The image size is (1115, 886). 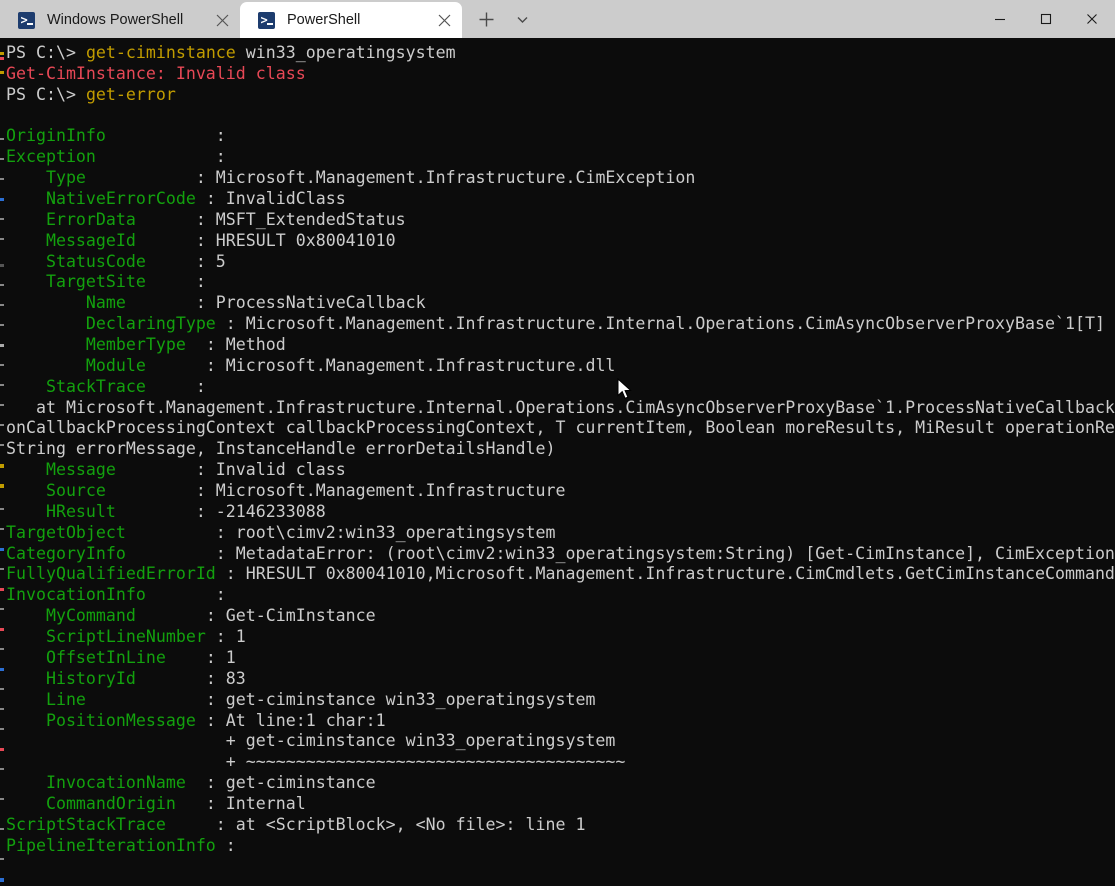 I want to click on terminal-text: TargetObject, so click(x=111, y=532).